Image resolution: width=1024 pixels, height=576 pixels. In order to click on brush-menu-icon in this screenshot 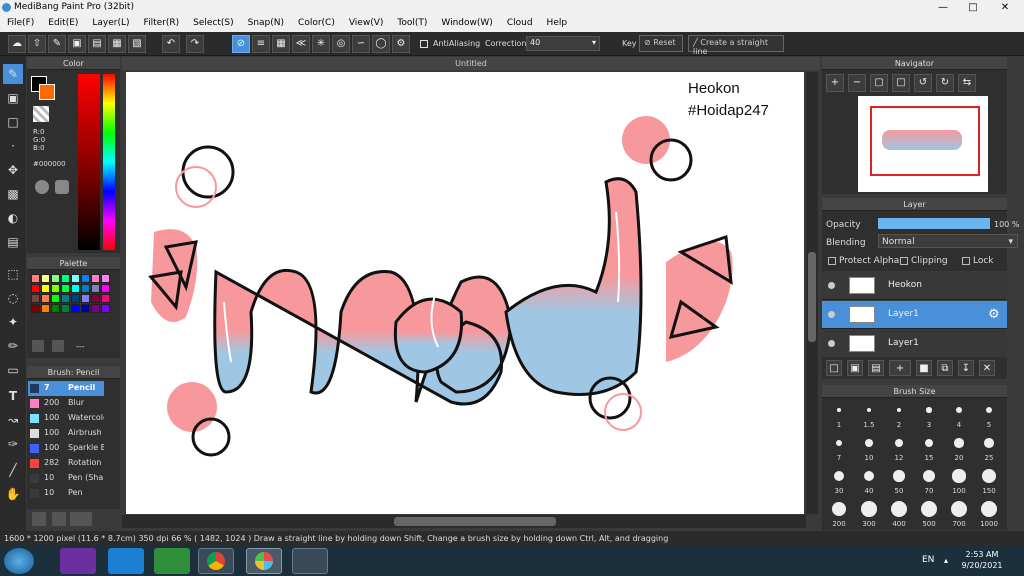, I will do `click(81, 519)`.